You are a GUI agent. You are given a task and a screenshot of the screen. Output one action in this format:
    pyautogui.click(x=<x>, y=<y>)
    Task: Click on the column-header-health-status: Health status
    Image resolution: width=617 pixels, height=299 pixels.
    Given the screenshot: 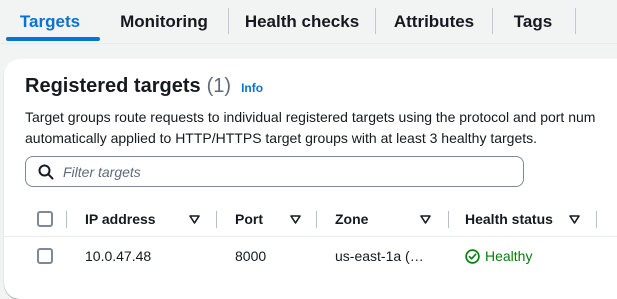 What is the action you would take?
    pyautogui.click(x=540, y=219)
    